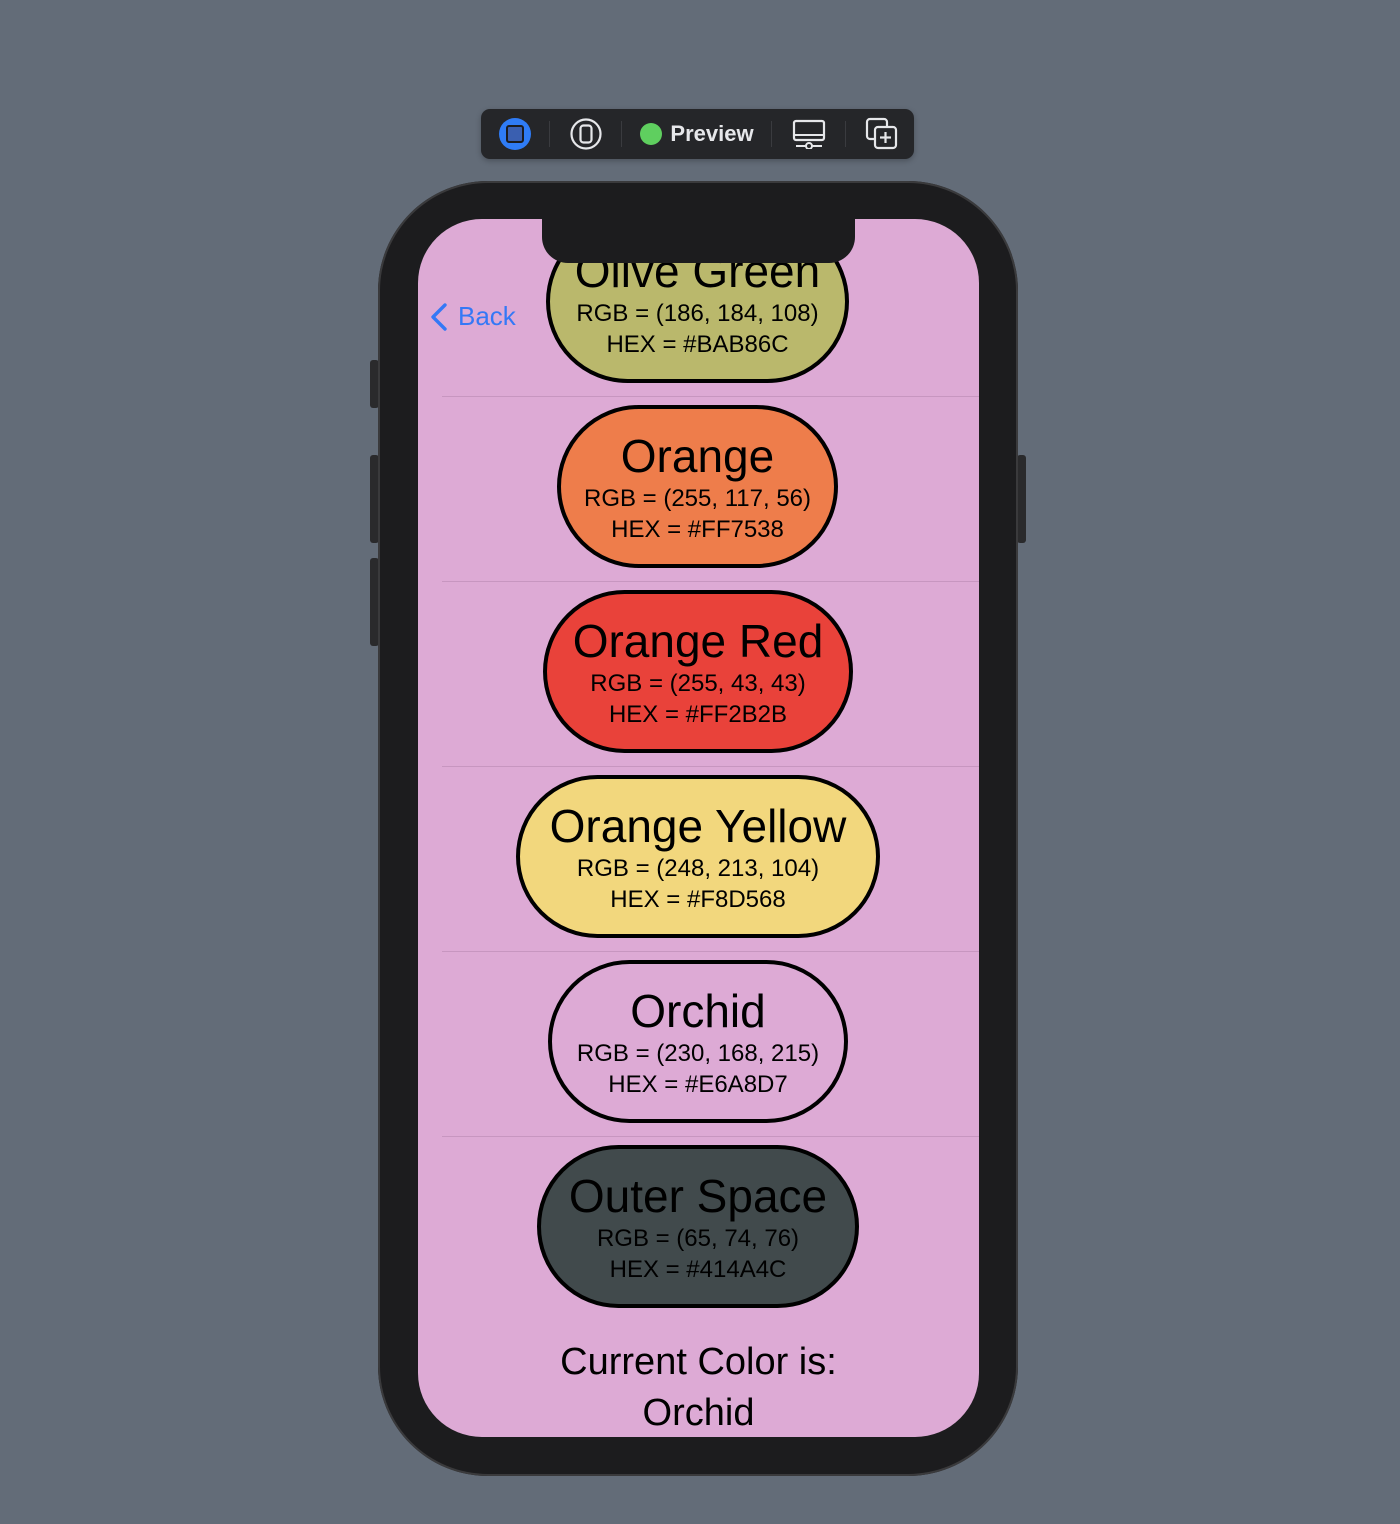 Image resolution: width=1400 pixels, height=1524 pixels. Describe the element at coordinates (697, 313) in the screenshot. I see `rgb-value: RGB = (186, 184, 108)` at that location.